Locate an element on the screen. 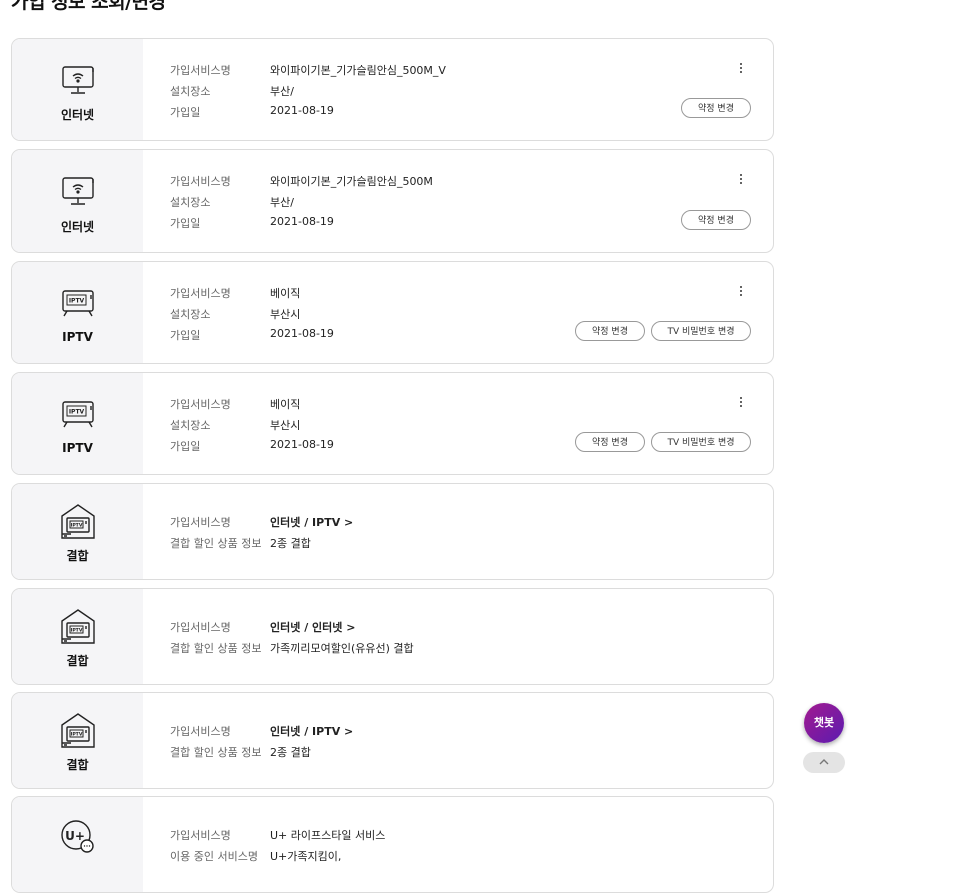 This screenshot has width=957, height=893. chevron-up-icon is located at coordinates (824, 762).